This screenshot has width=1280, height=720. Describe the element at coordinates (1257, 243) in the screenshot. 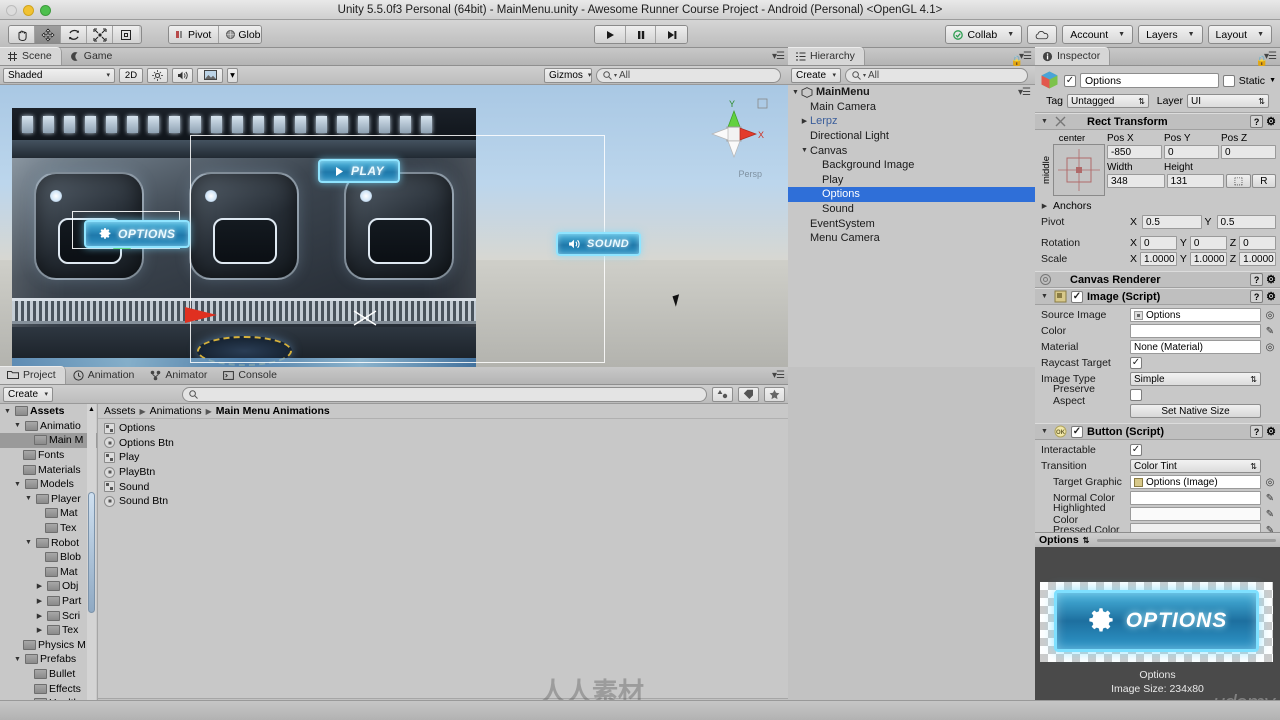

I see `rot-z-field: 0` at that location.